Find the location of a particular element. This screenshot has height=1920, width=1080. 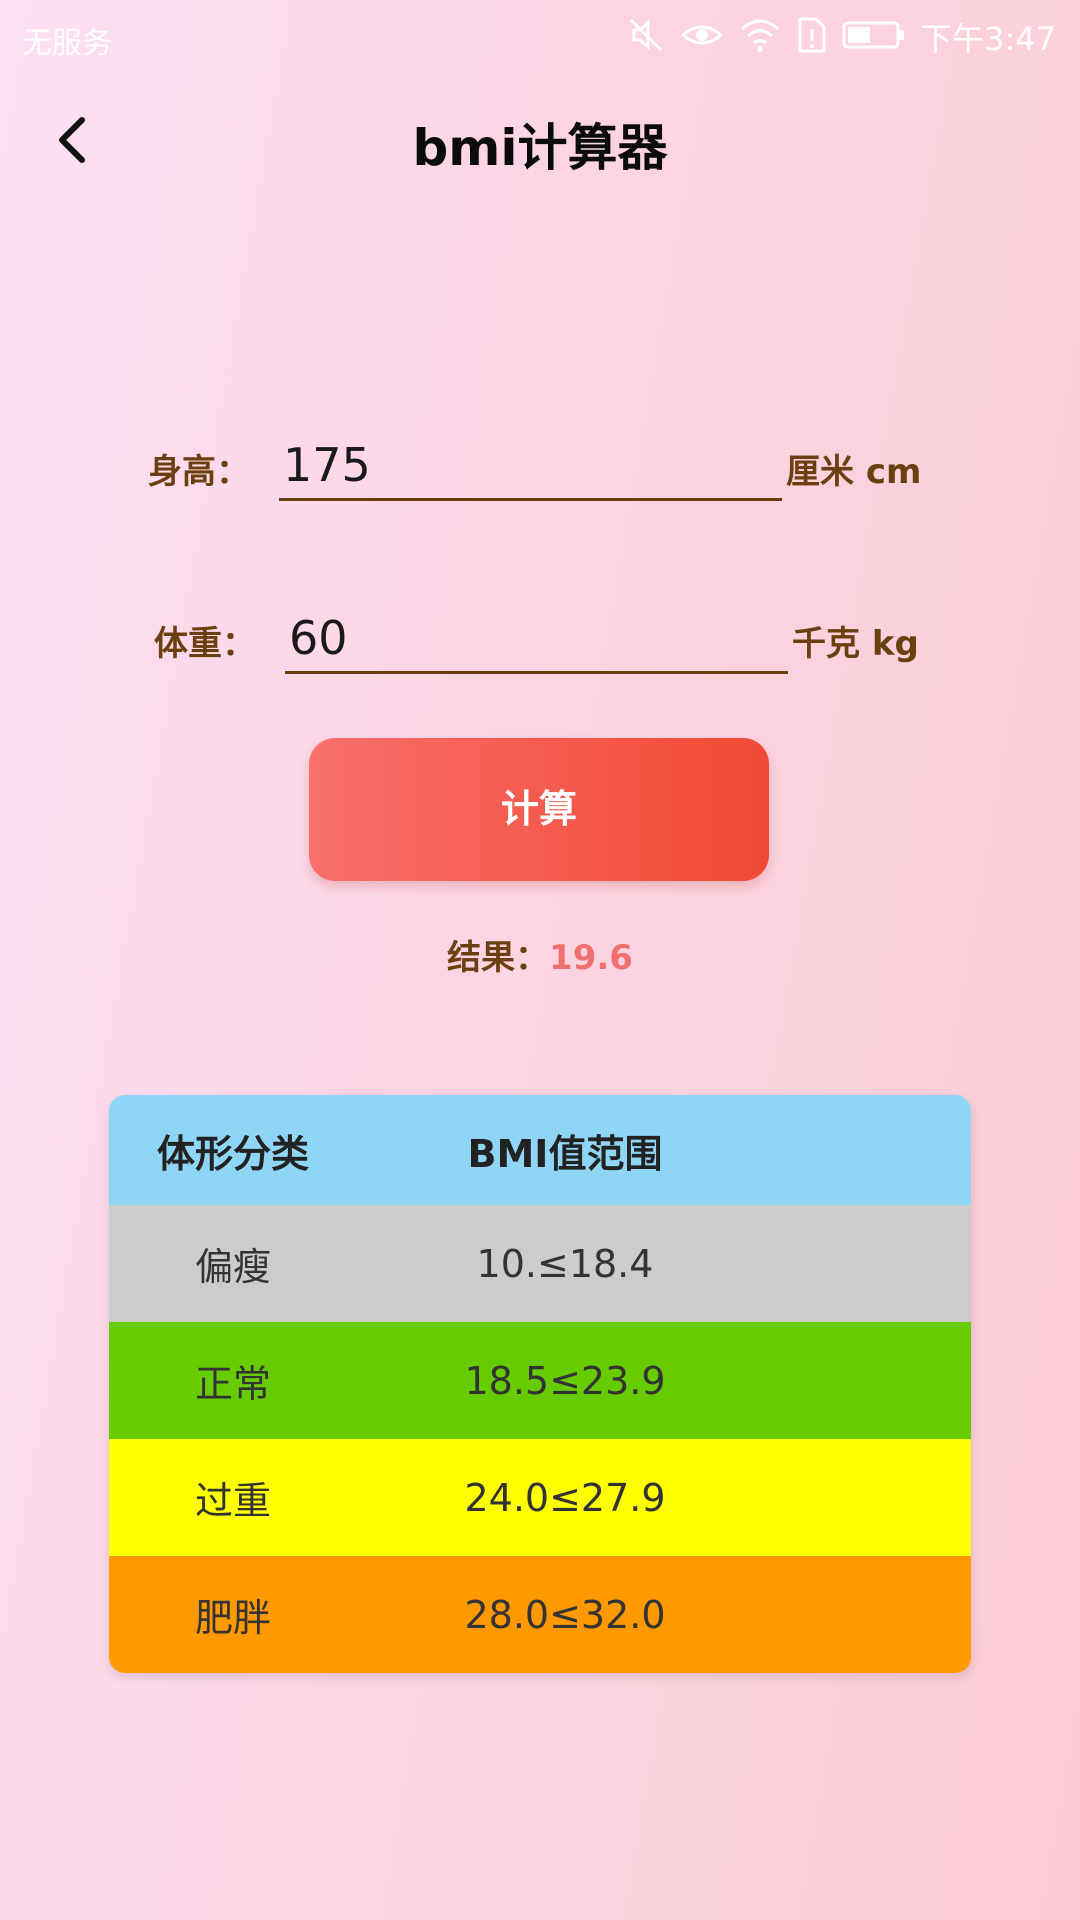

calculate-button: 计算 is located at coordinates (539, 809).